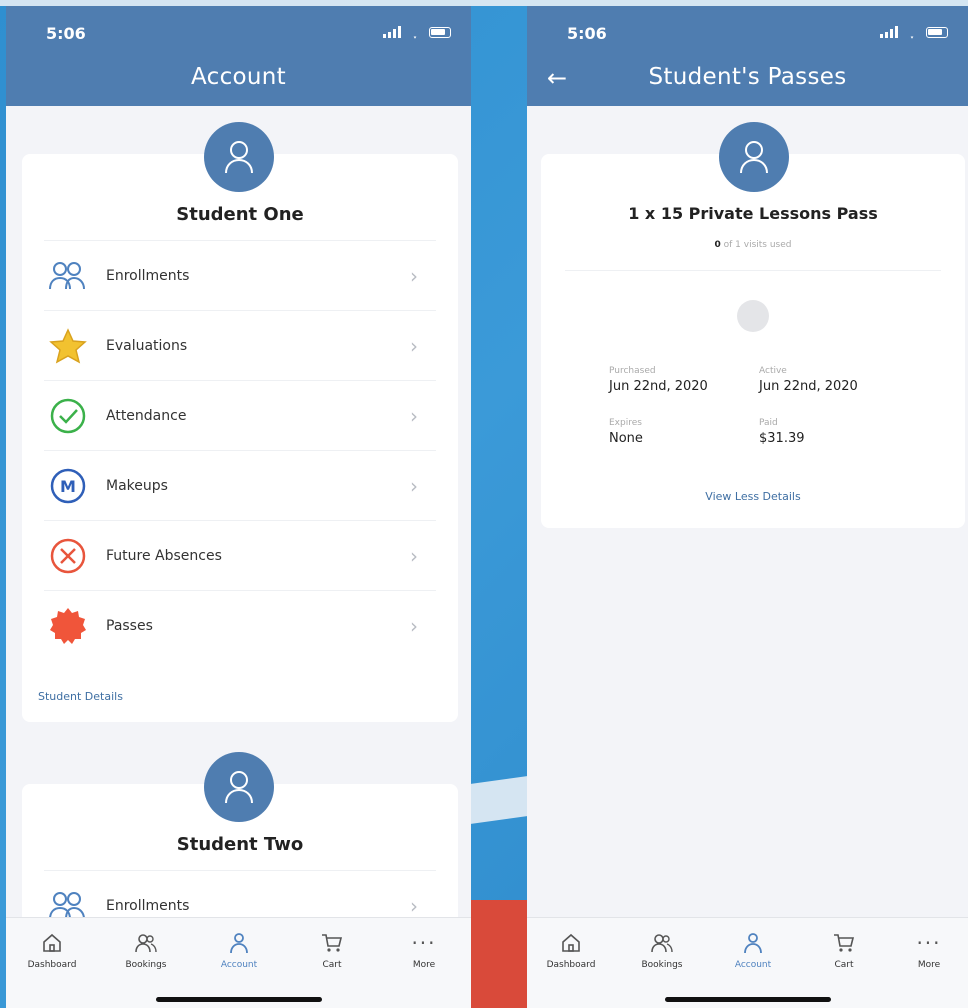  What do you see at coordinates (68, 416) in the screenshot?
I see `check-circle-icon` at bounding box center [68, 416].